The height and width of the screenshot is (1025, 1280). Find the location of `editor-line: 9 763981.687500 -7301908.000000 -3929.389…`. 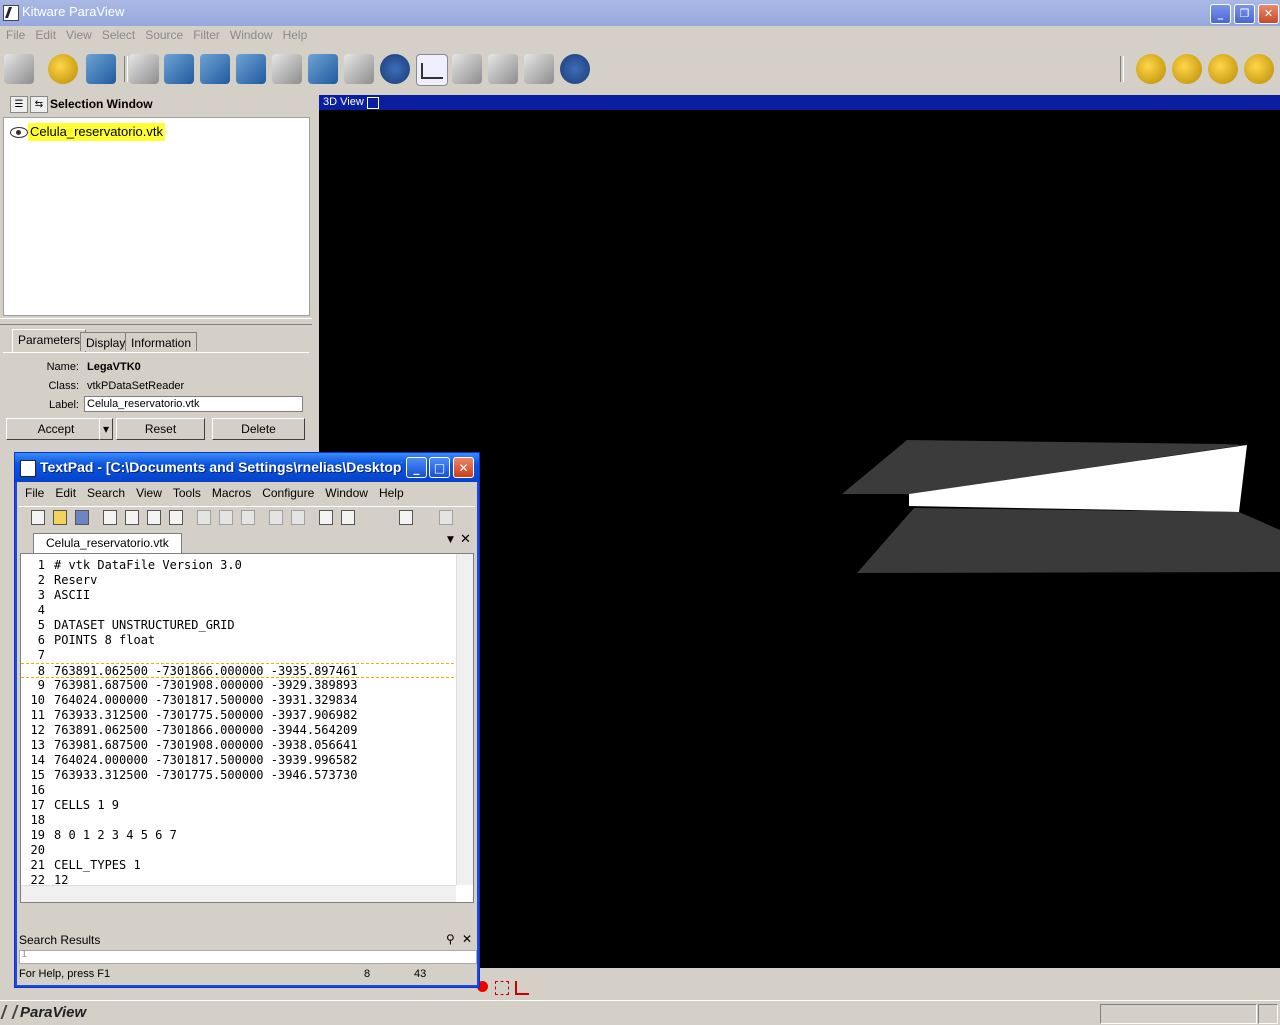

editor-line: 9 763981.687500 -7301908.000000 -3929.389… is located at coordinates (237, 685).